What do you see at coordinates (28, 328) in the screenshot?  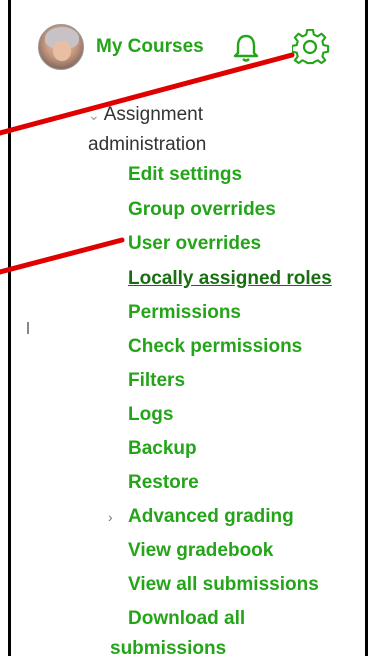 I see `divider-tick` at bounding box center [28, 328].